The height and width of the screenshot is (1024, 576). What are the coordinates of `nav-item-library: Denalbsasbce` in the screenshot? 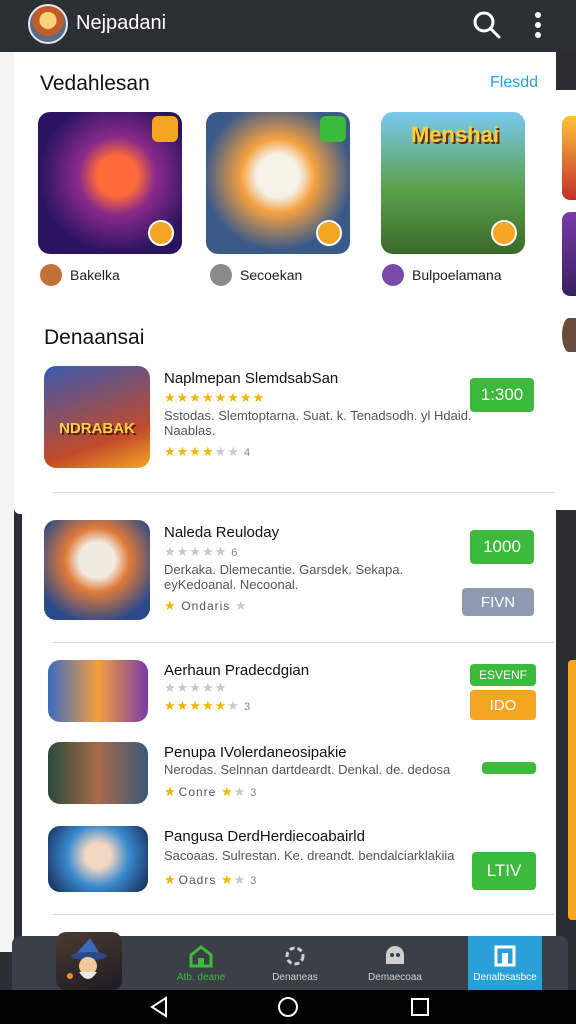 It's located at (505, 963).